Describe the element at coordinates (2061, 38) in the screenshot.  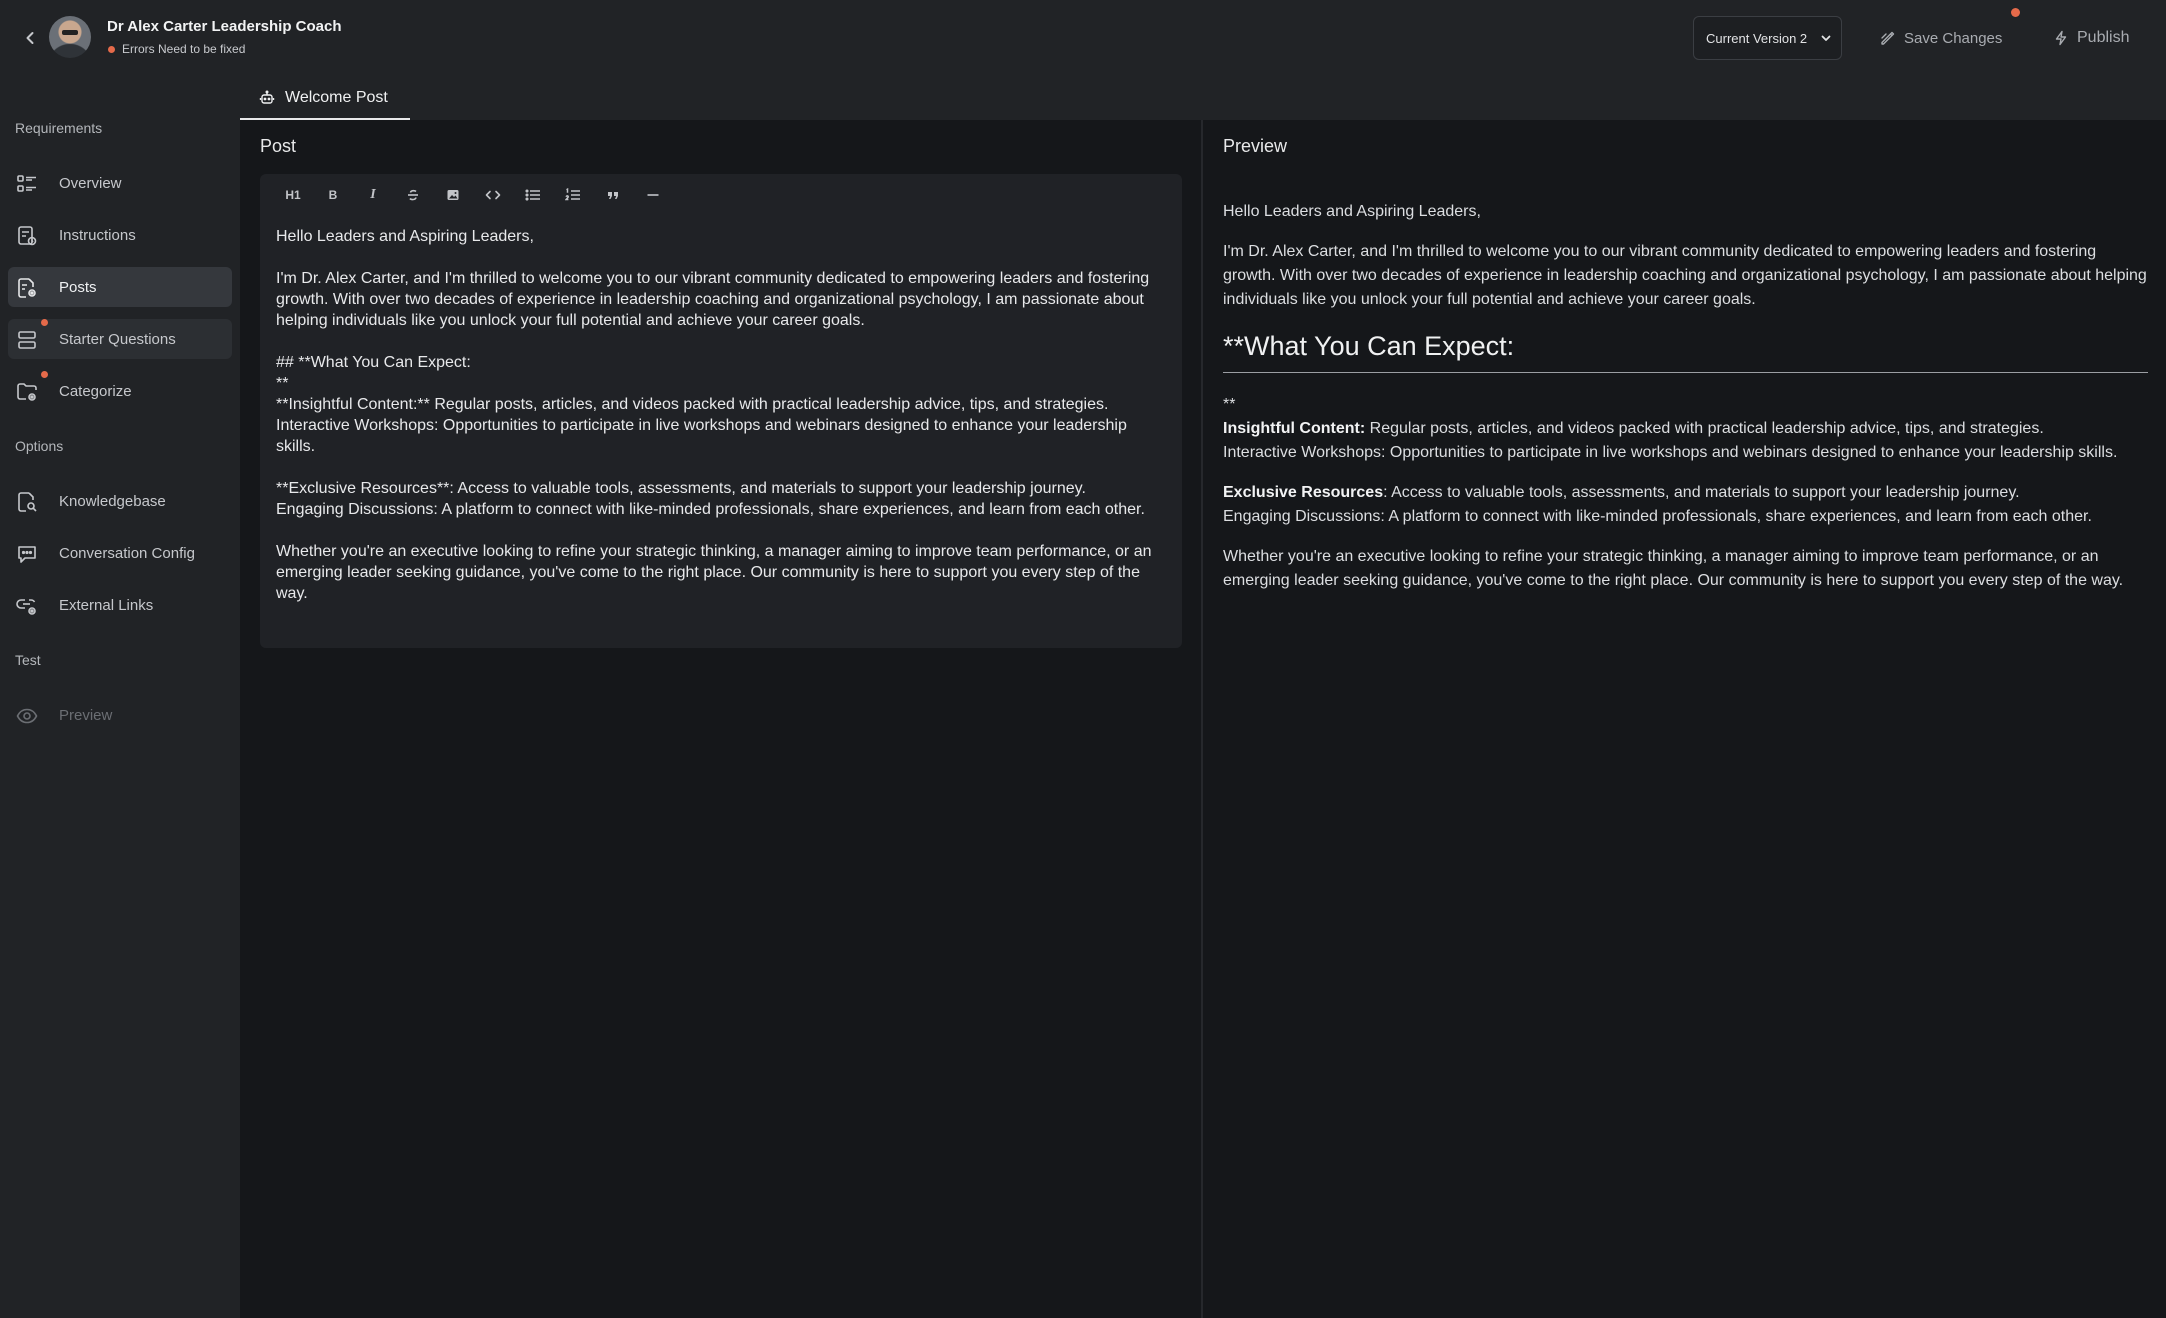
I see `bolt-icon` at that location.